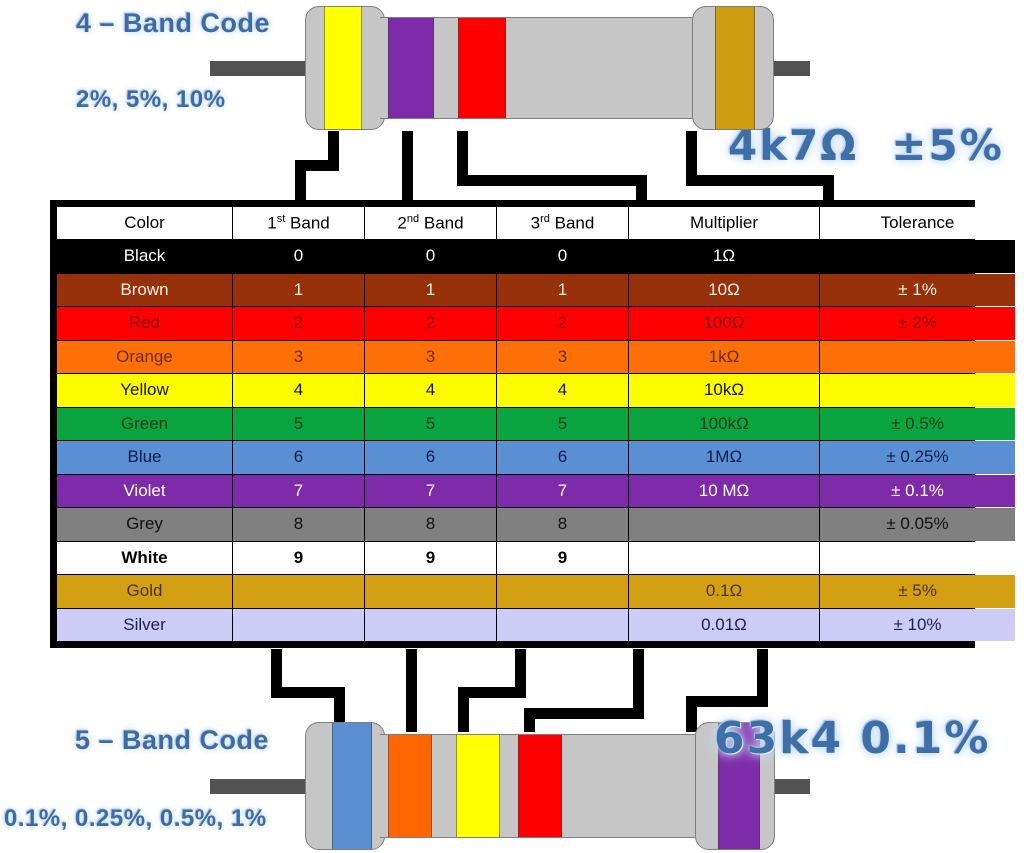  Describe the element at coordinates (724, 390) in the screenshot. I see `row-multiplier: 10kΩ` at that location.